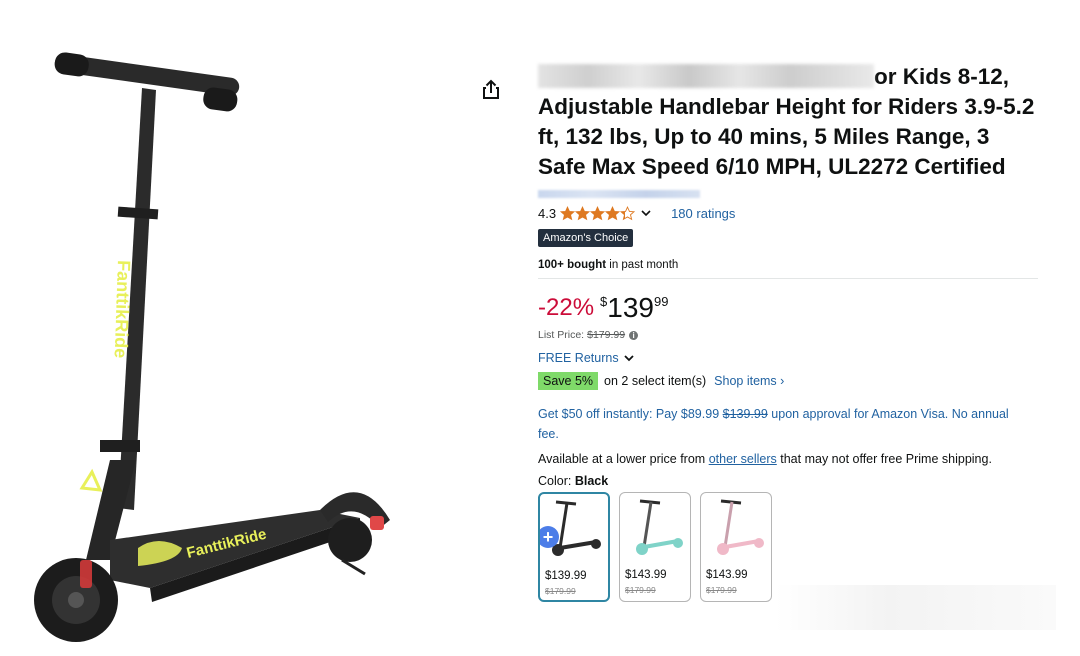 This screenshot has width=1080, height=656. I want to click on other-sellers-link: other sellers, so click(743, 459).